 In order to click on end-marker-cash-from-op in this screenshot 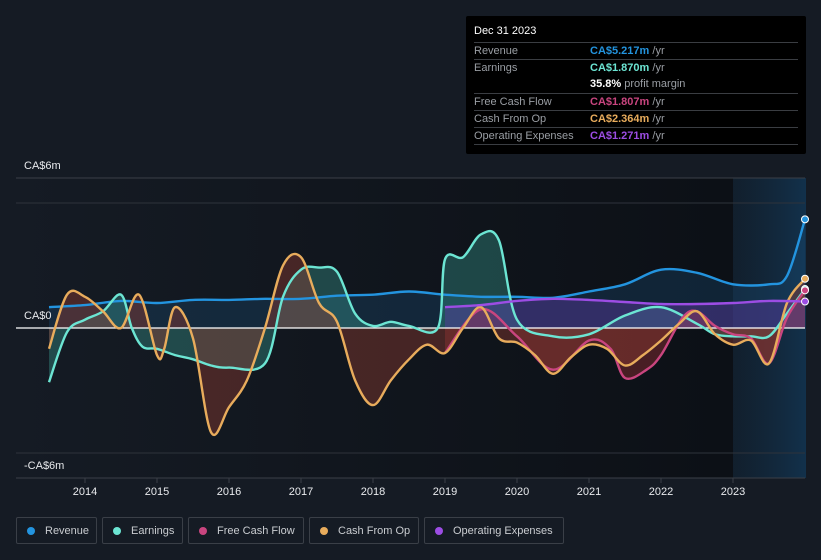, I will do `click(805, 278)`.